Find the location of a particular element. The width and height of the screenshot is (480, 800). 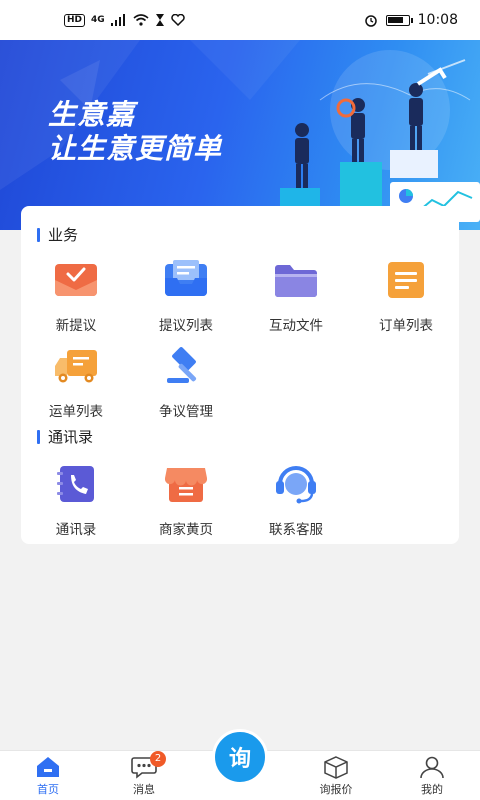

grid-item-waybill-list: 运单列表 is located at coordinates (76, 383).